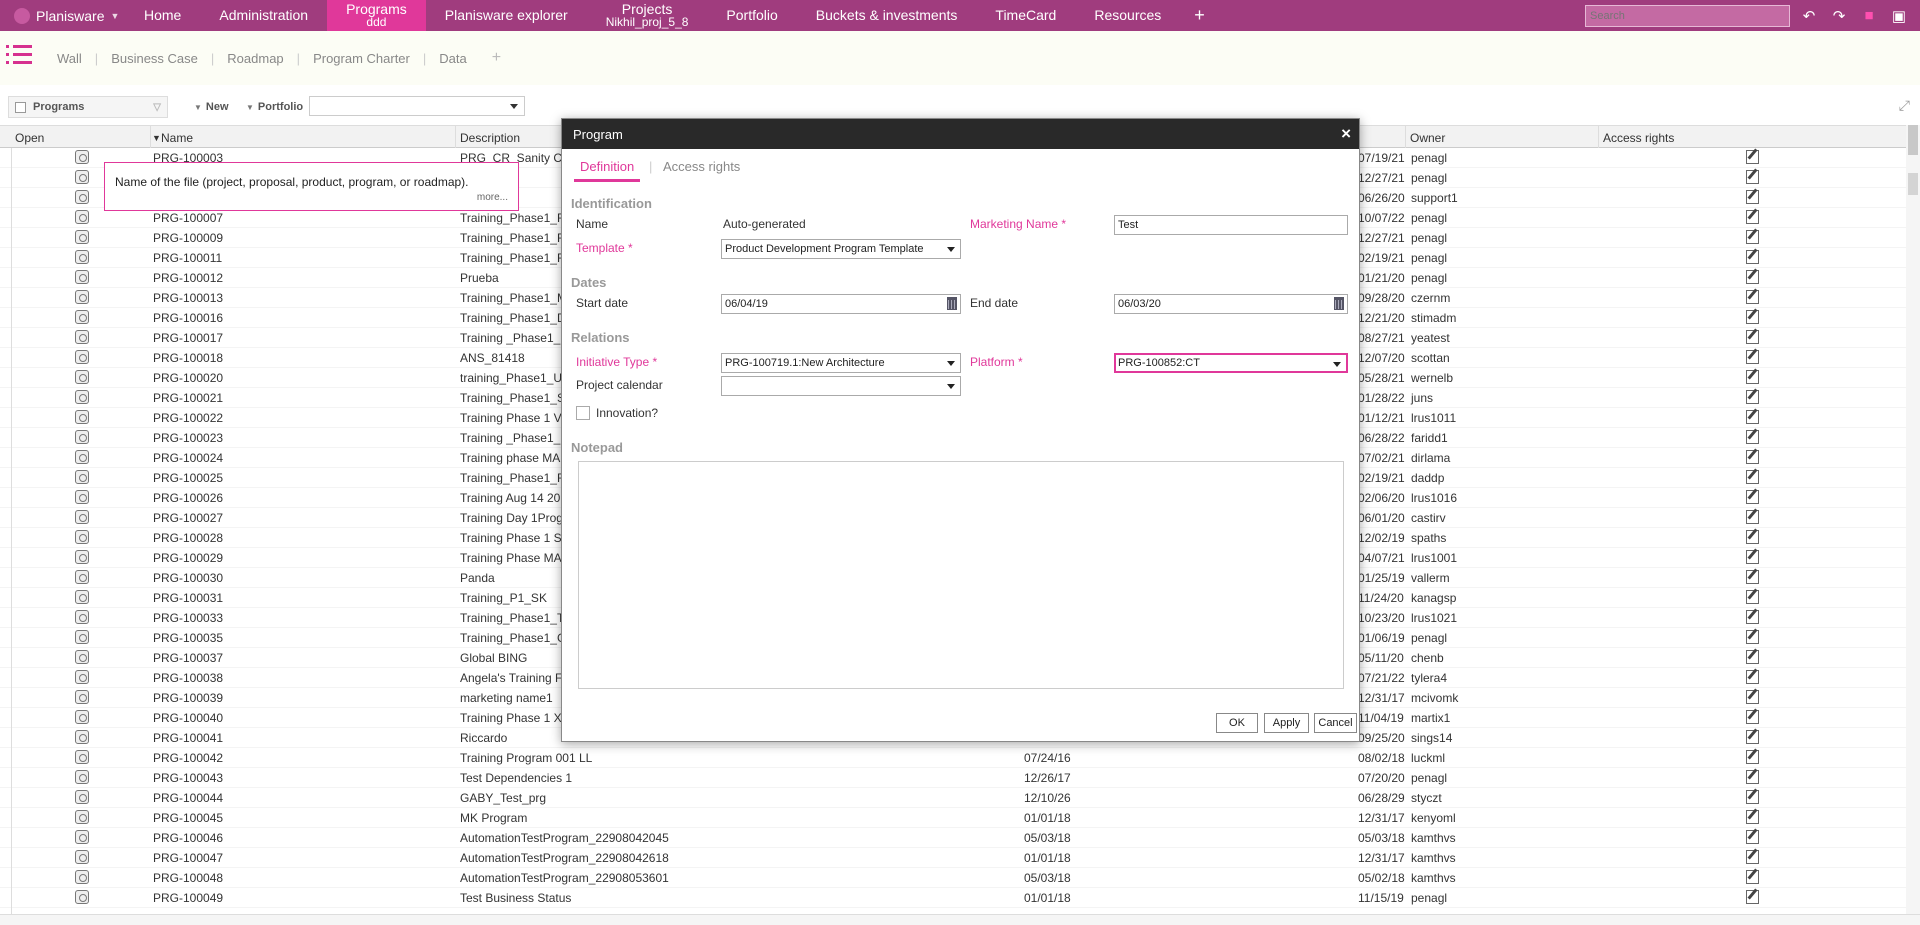 The height and width of the screenshot is (925, 1920). Describe the element at coordinates (255, 58) in the screenshot. I see `tab-roadmap: Roadmap` at that location.